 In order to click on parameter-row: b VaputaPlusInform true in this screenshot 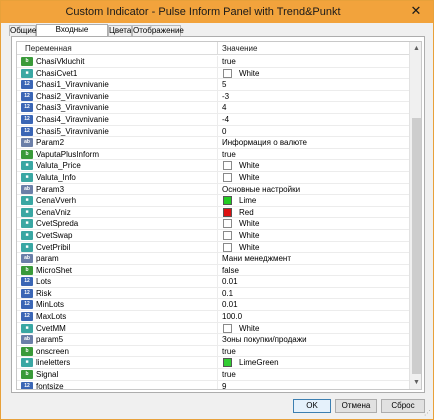, I will do `click(213, 154)`.